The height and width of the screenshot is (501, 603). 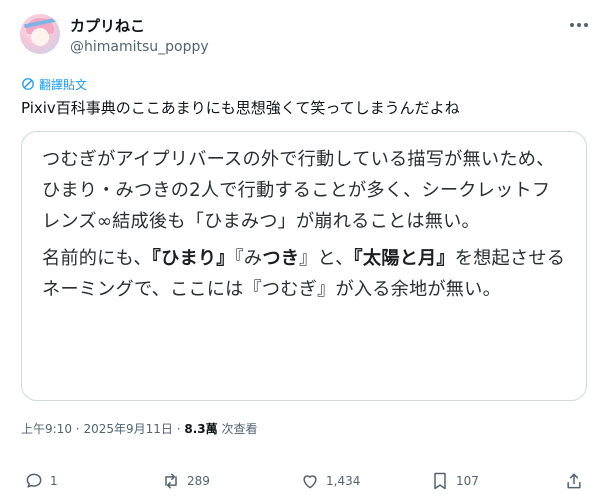 What do you see at coordinates (127, 429) in the screenshot?
I see `post-date: 2025年9月11日` at bounding box center [127, 429].